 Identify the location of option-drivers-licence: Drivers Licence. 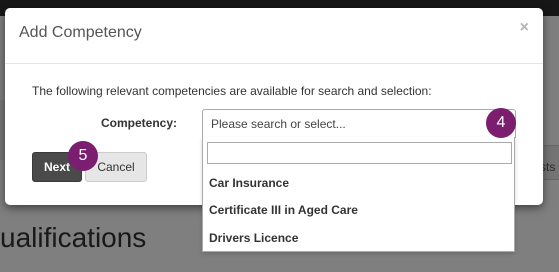
(358, 238).